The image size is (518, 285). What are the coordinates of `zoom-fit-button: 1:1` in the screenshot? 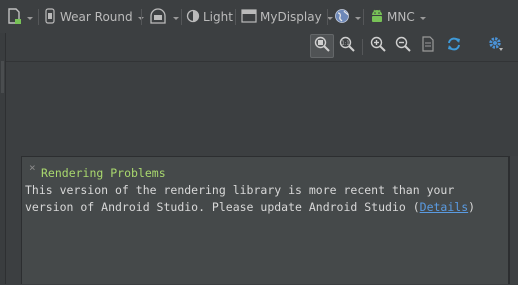 It's located at (347, 46).